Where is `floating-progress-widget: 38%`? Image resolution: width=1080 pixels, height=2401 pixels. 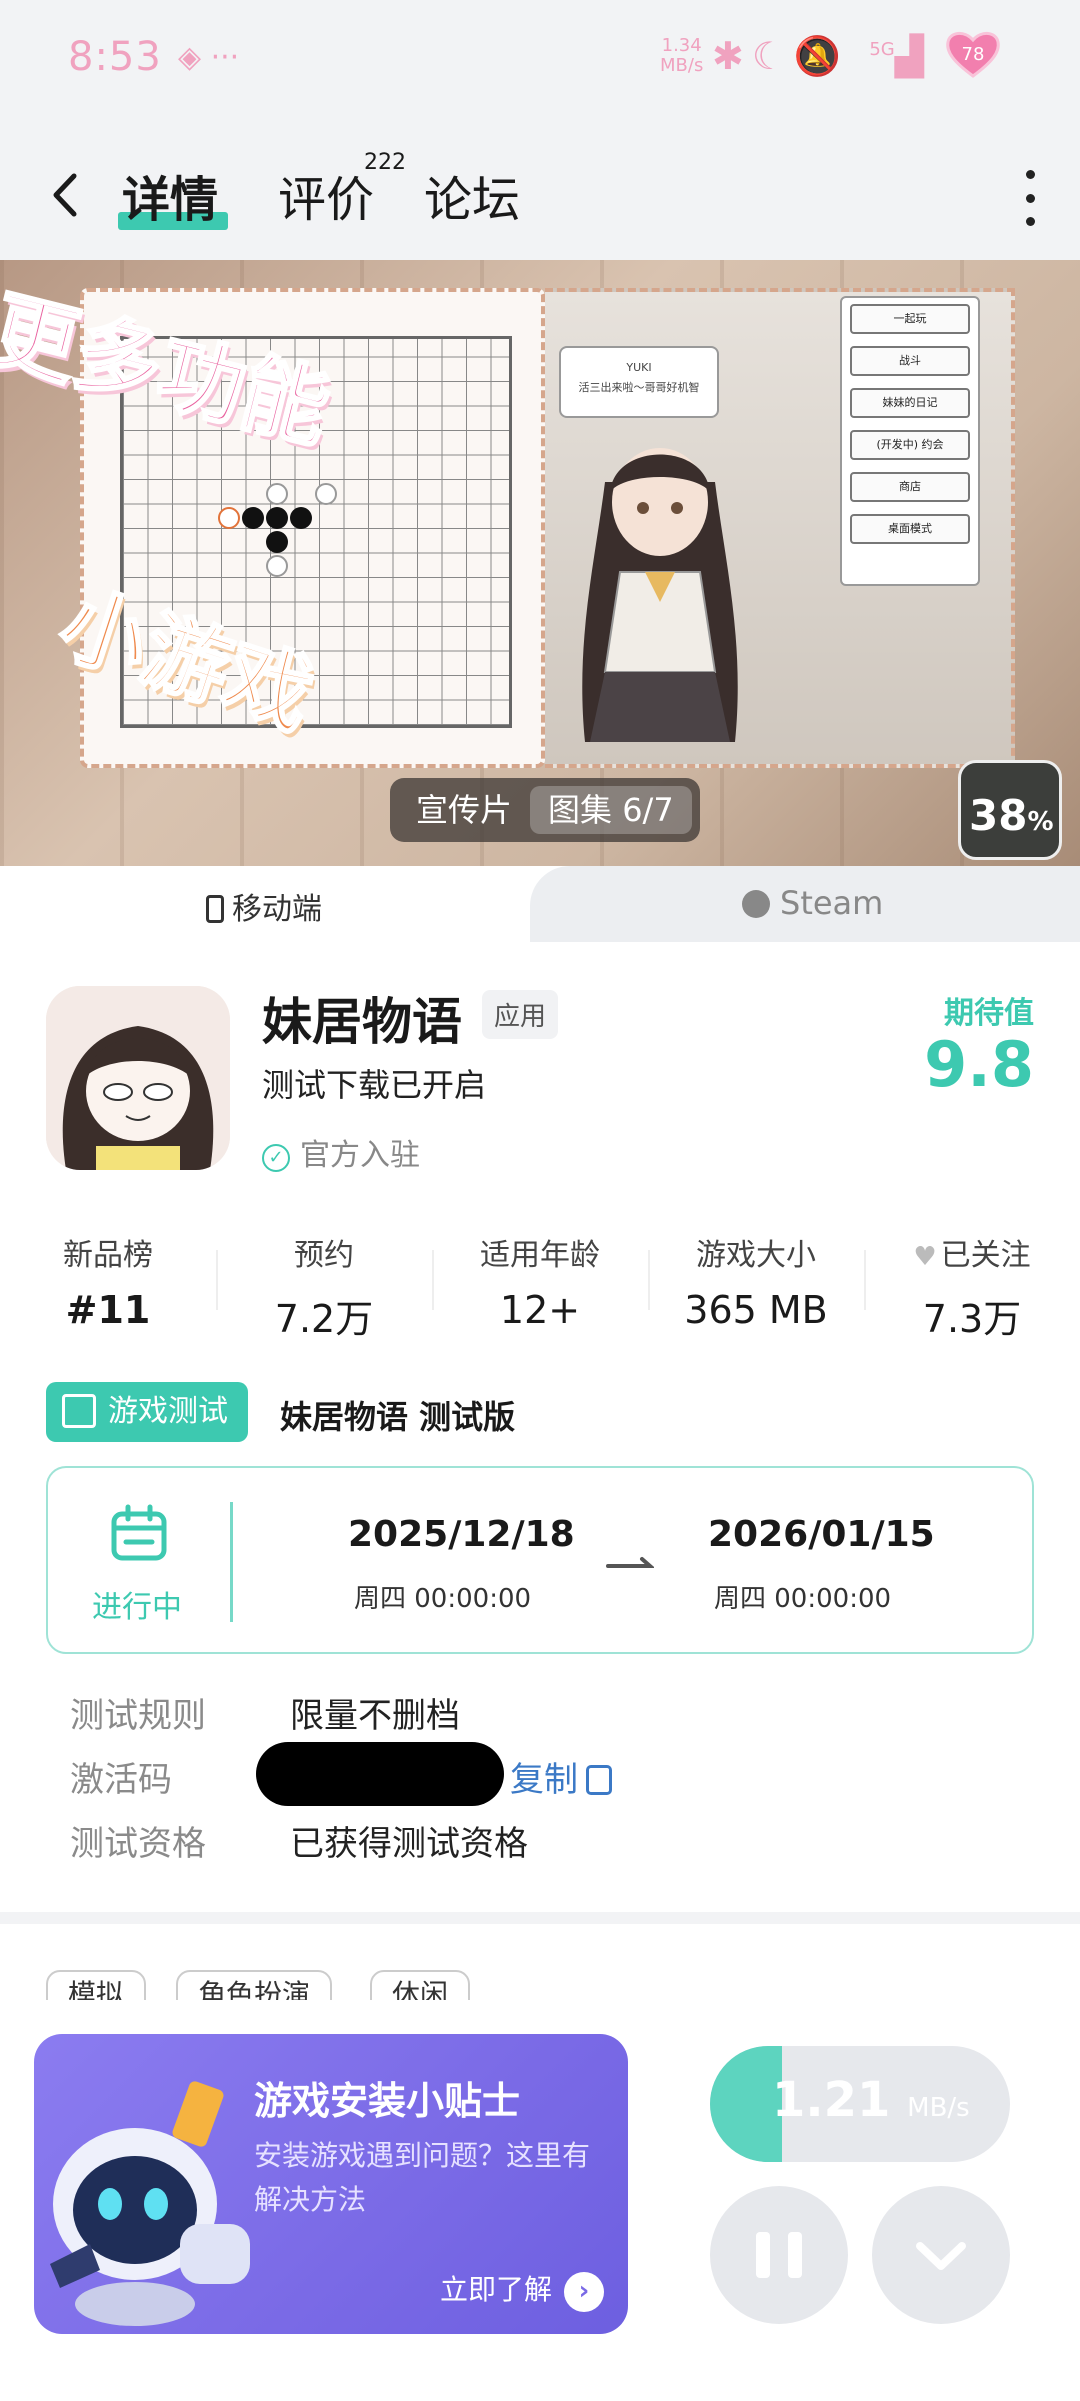 floating-progress-widget: 38% is located at coordinates (1010, 810).